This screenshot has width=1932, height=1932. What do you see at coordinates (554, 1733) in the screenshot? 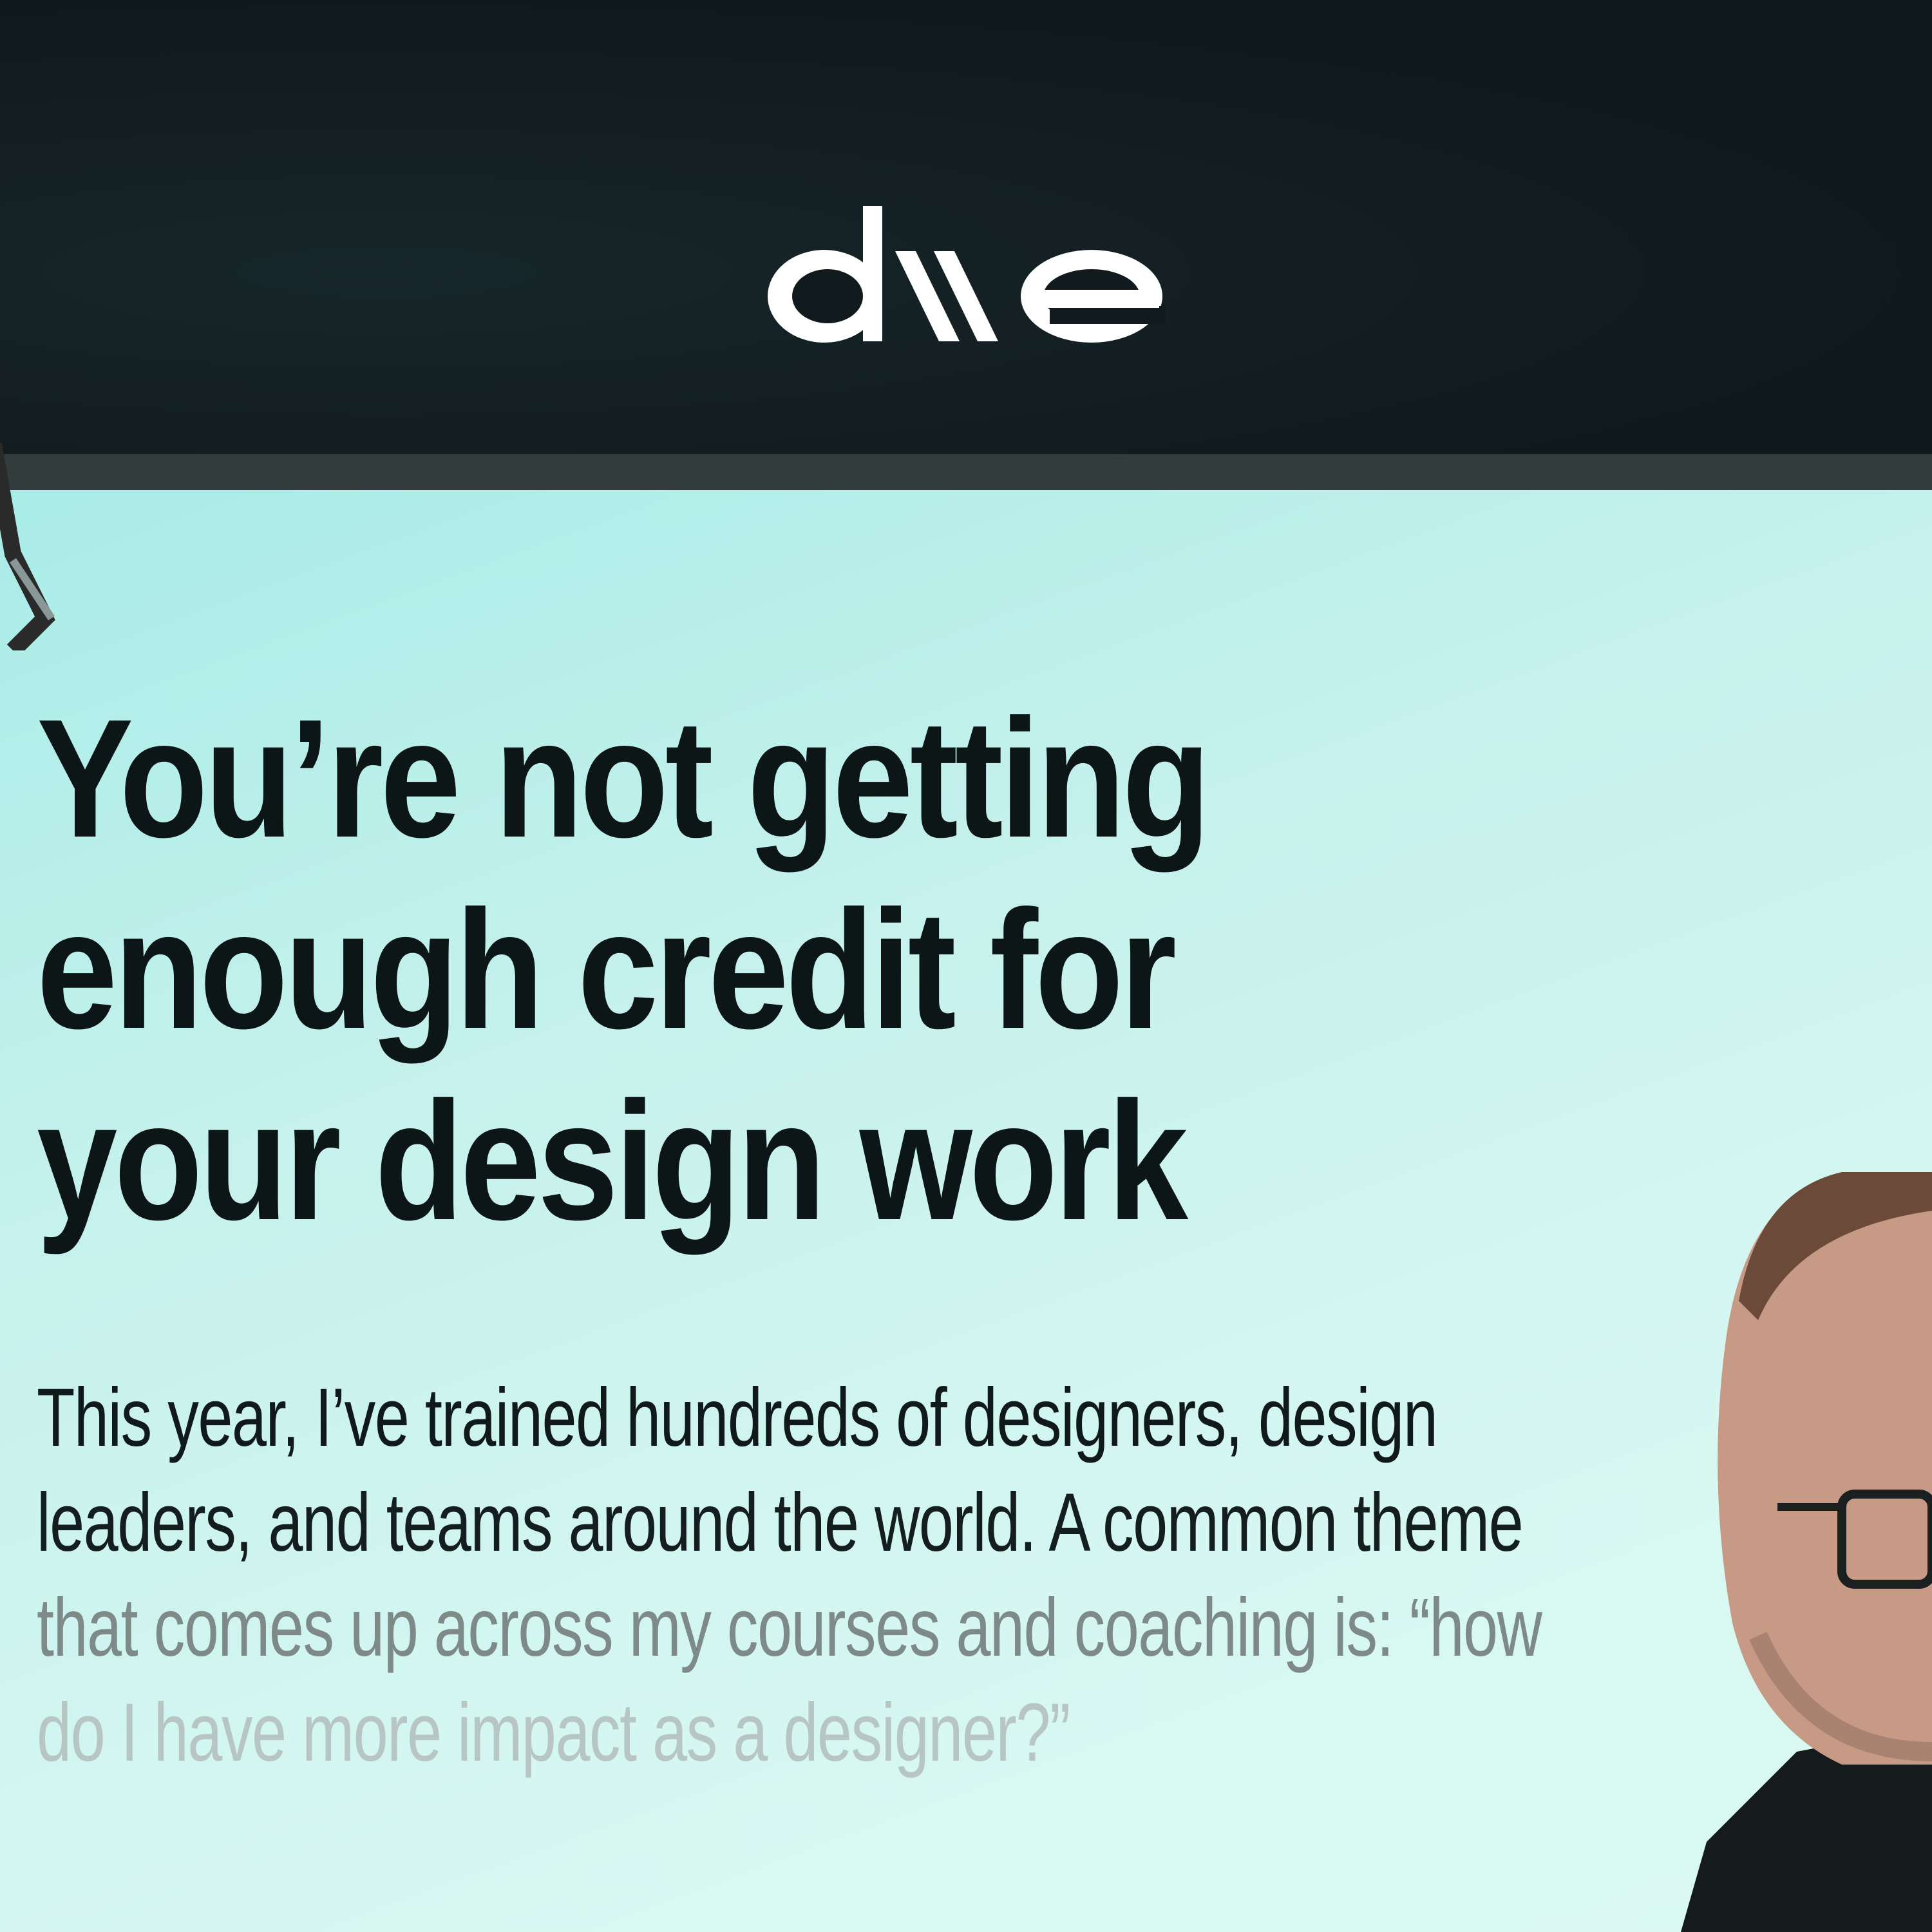
I see `paragraph-line: do I have more impact as a designer?”` at bounding box center [554, 1733].